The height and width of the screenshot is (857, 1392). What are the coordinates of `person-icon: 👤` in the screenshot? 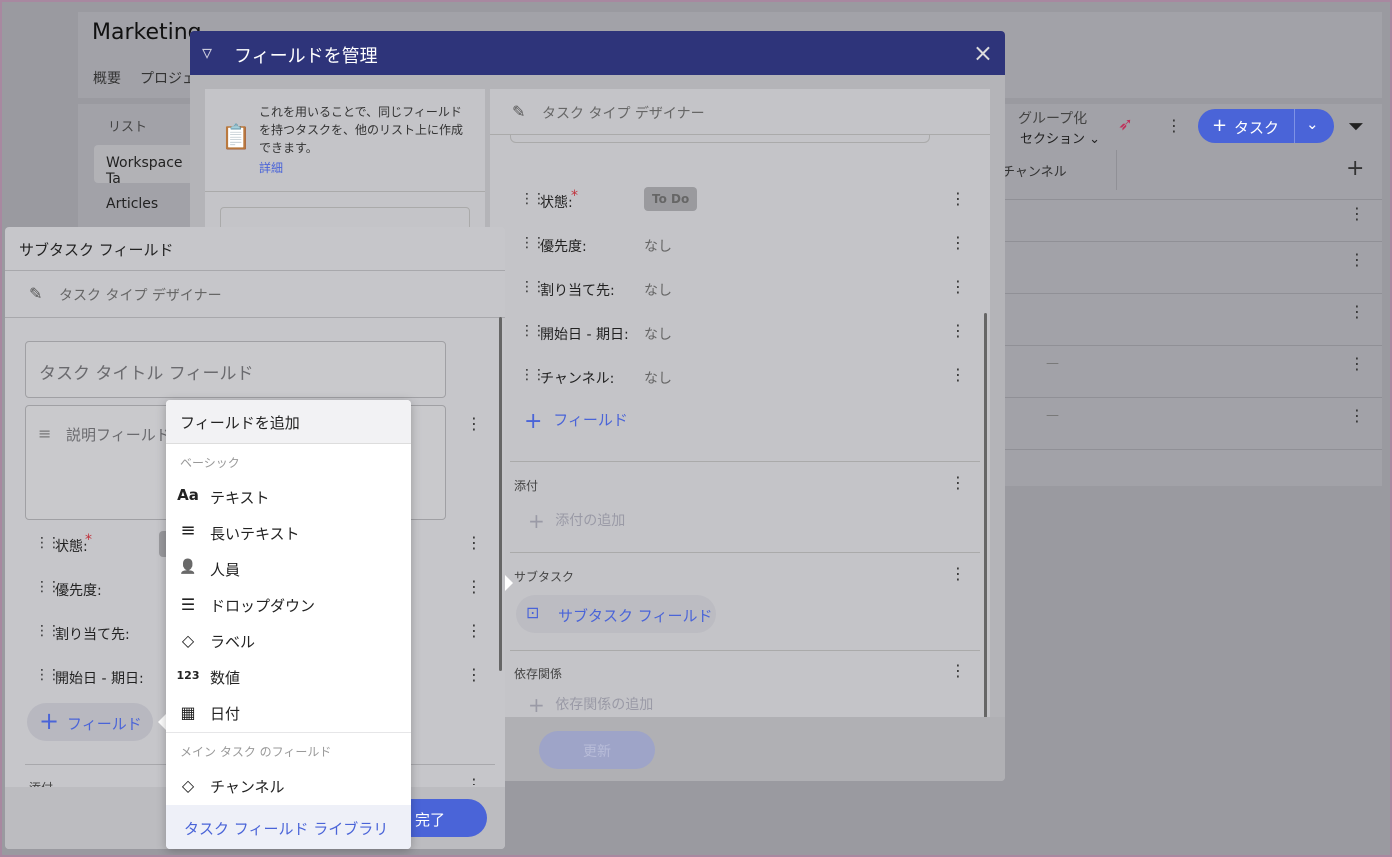 It's located at (188, 567).